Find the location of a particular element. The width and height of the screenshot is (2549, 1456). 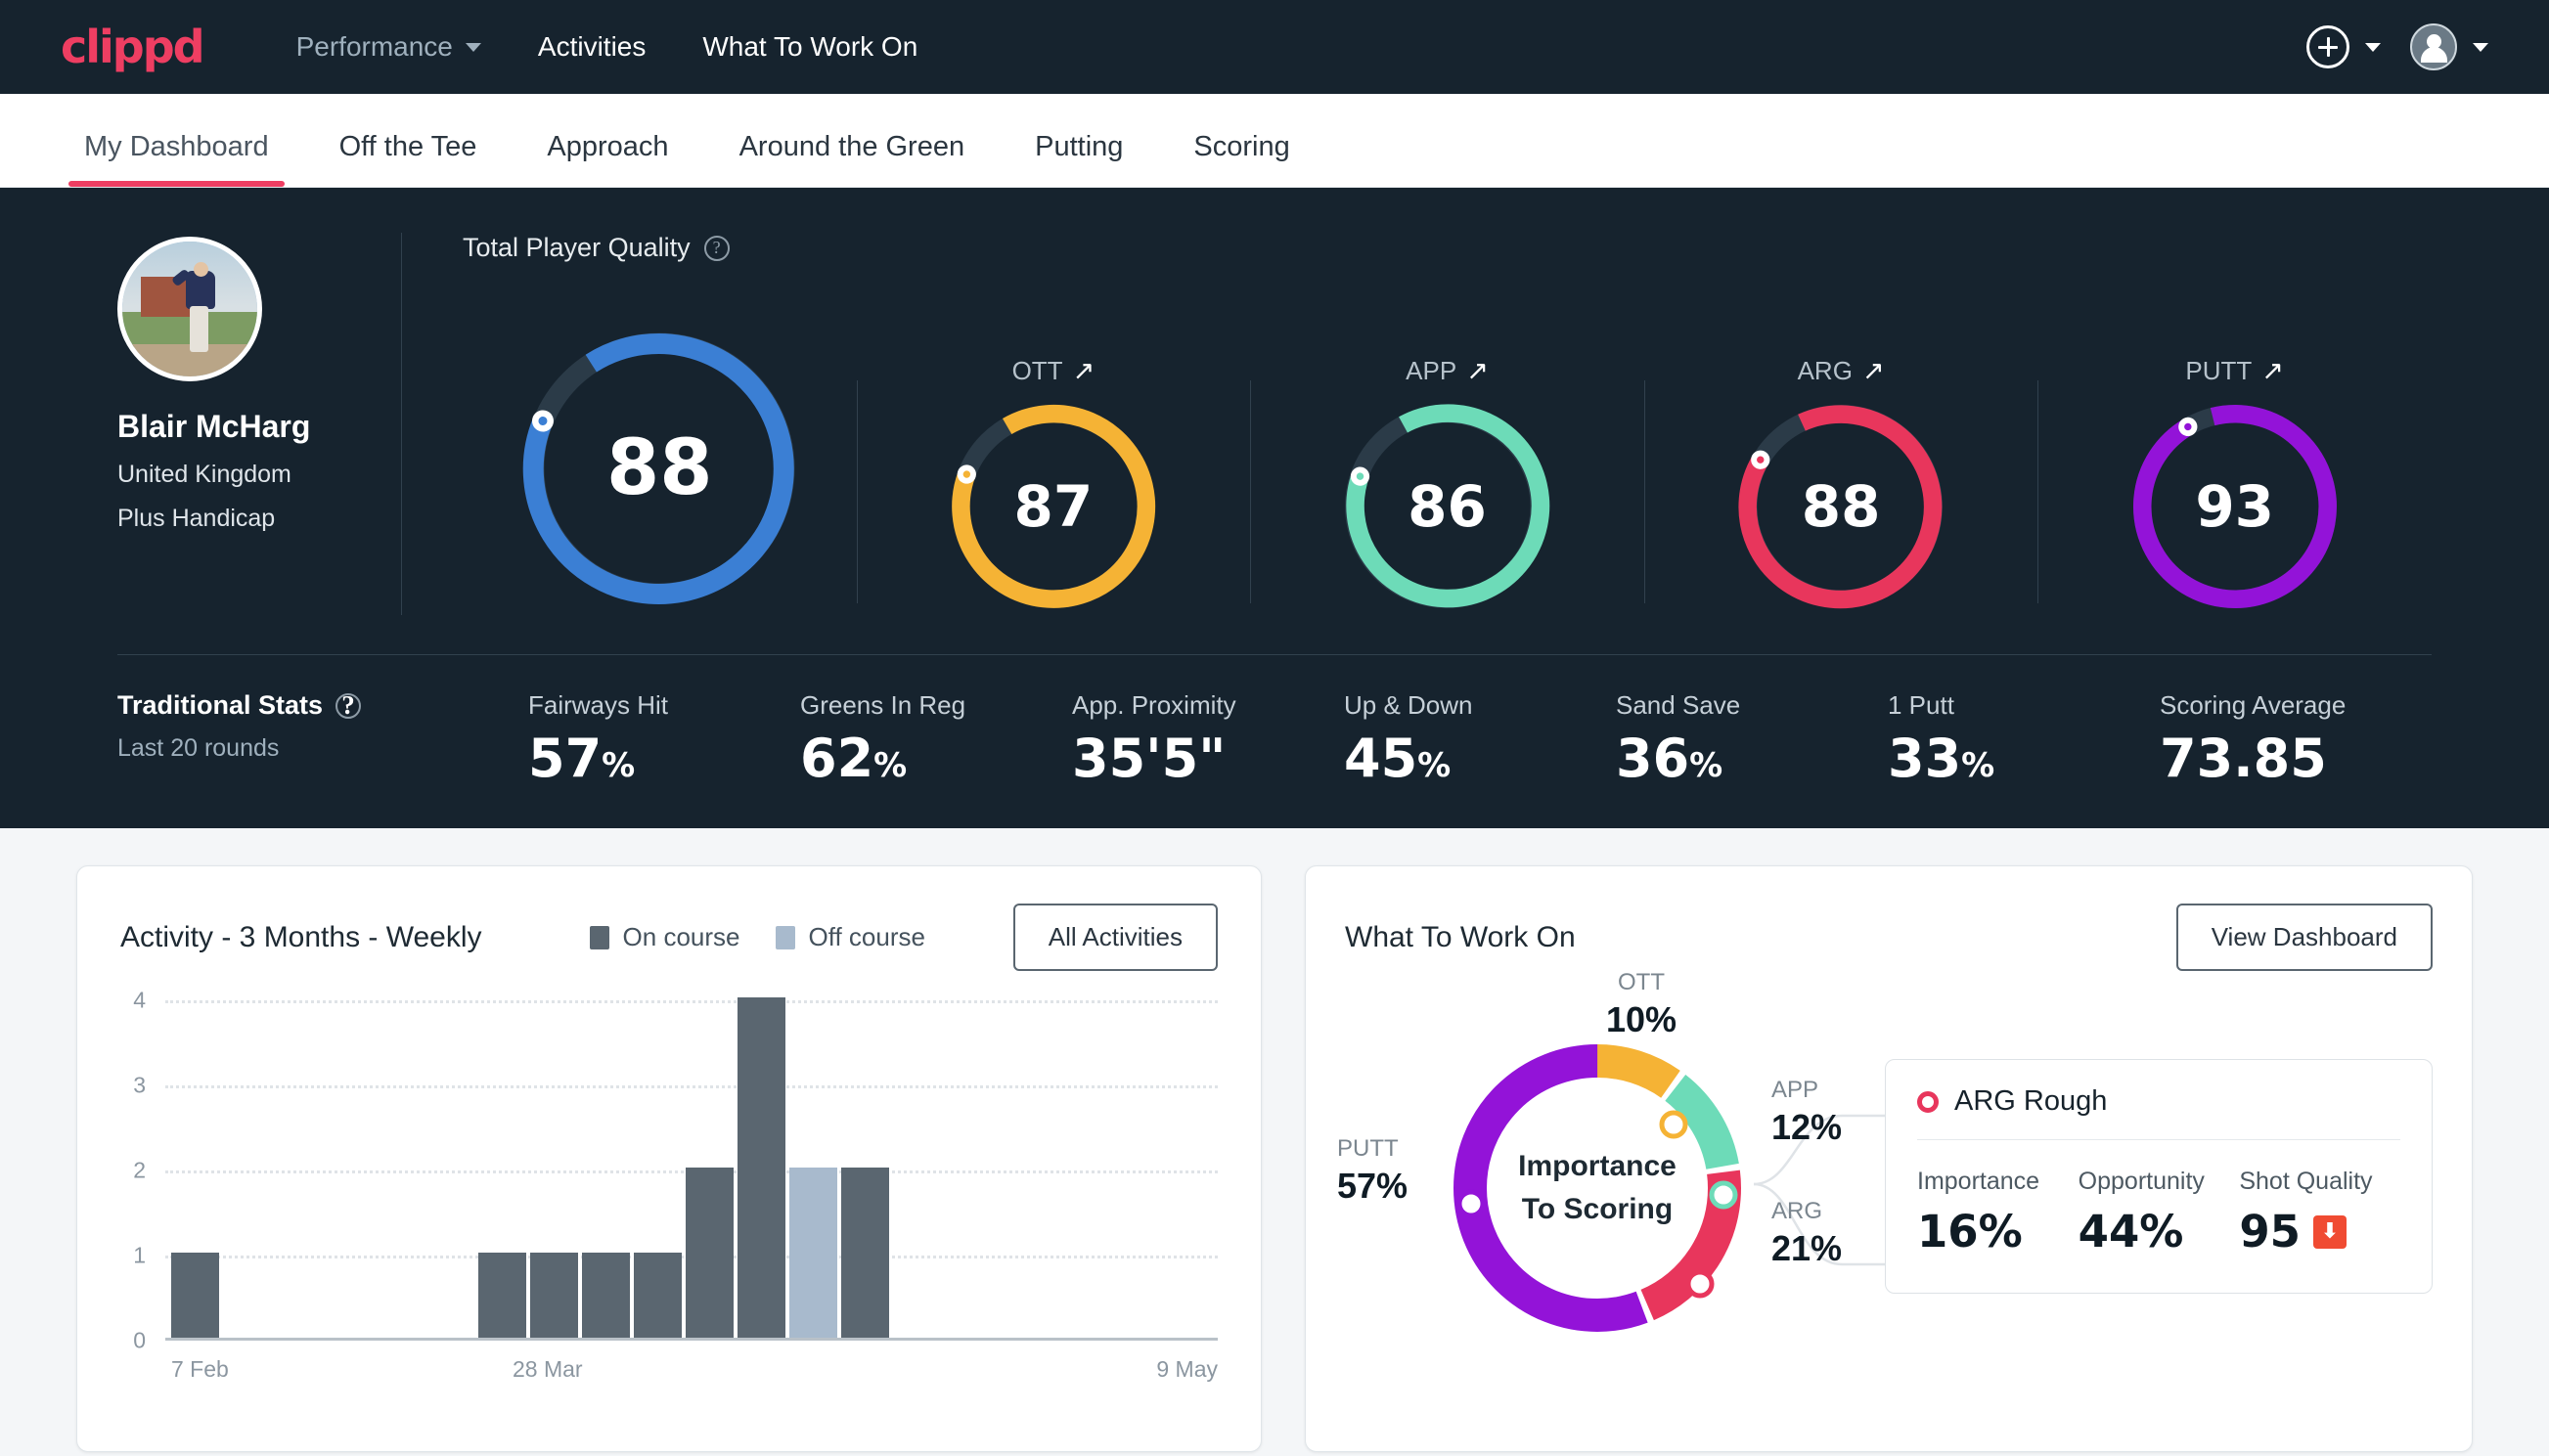

legend-label: Off course is located at coordinates (867, 936).